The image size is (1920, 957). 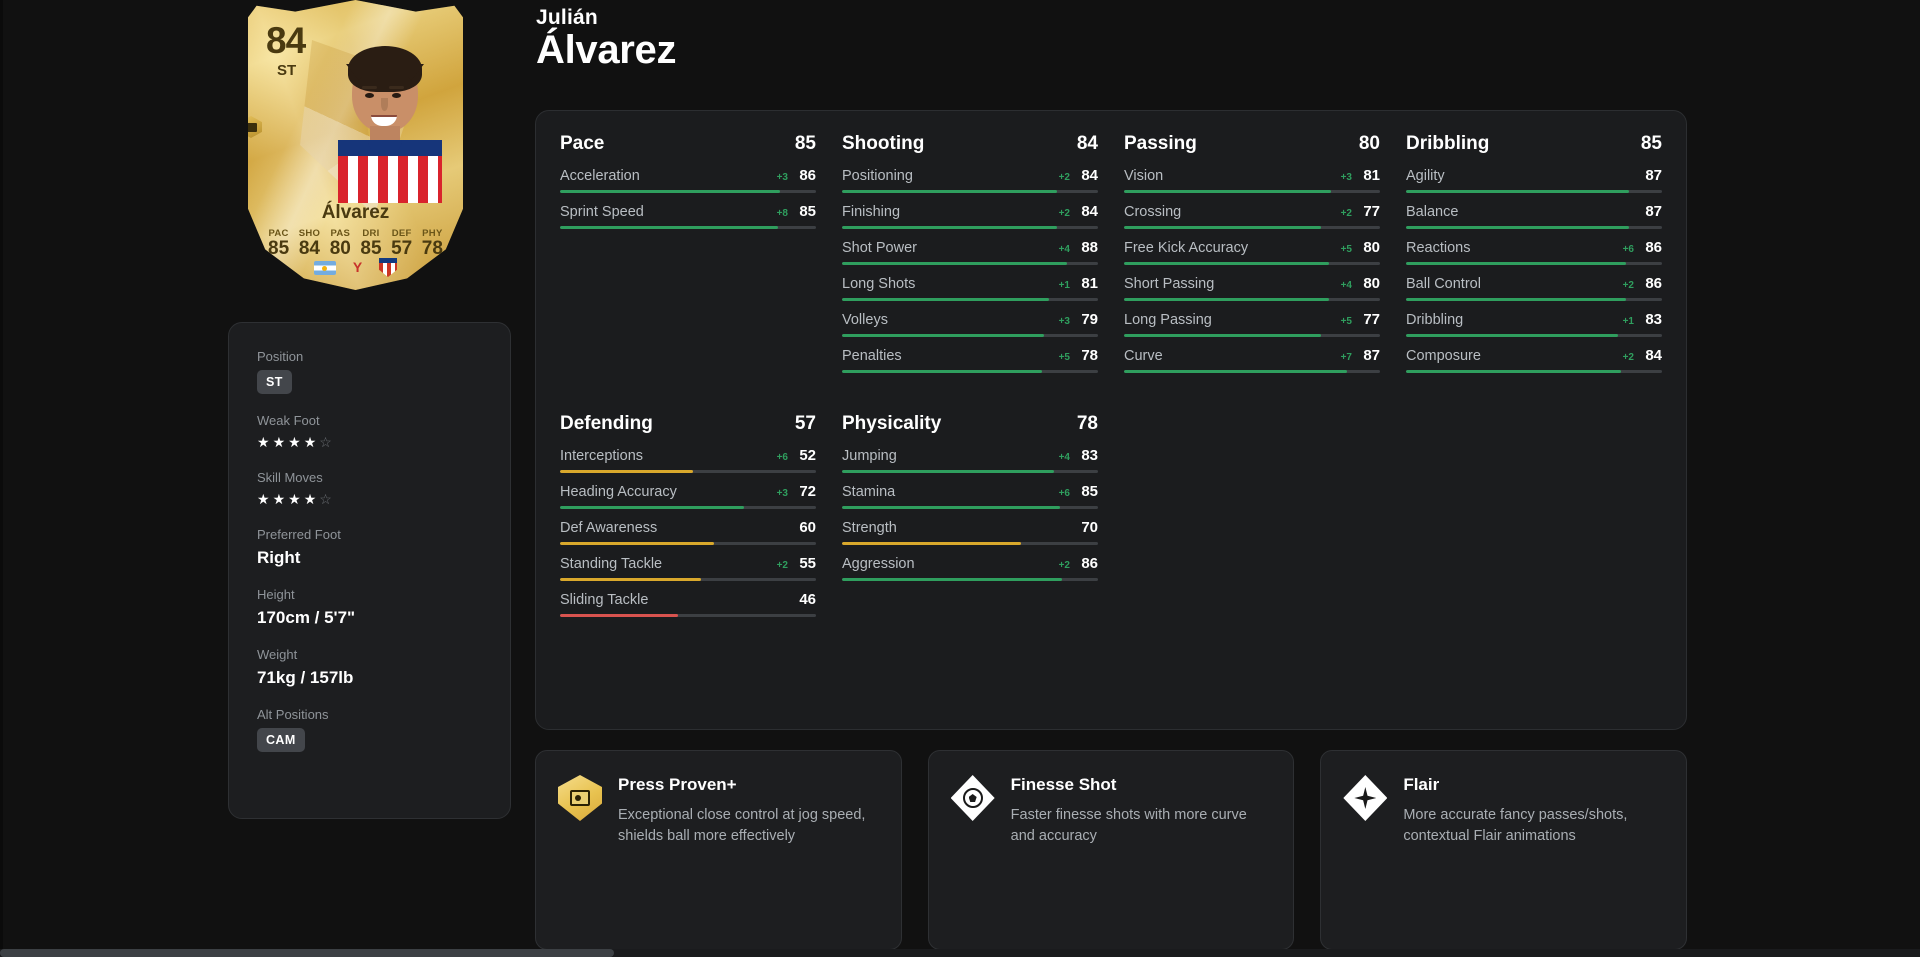 What do you see at coordinates (1371, 319) in the screenshot?
I see `stat-value: 77` at bounding box center [1371, 319].